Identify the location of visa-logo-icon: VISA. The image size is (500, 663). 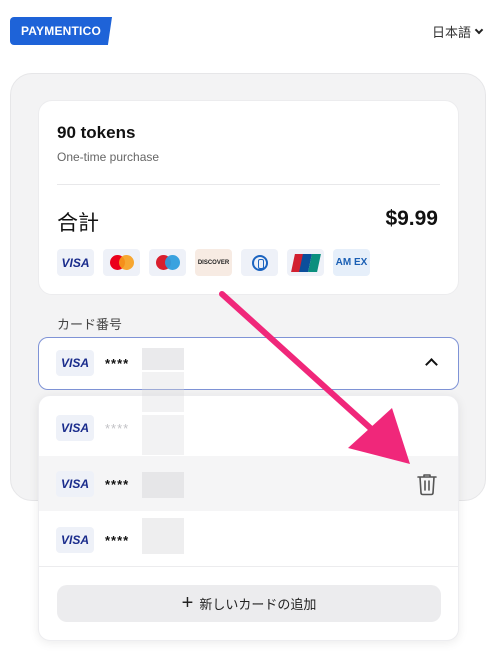
(75, 262).